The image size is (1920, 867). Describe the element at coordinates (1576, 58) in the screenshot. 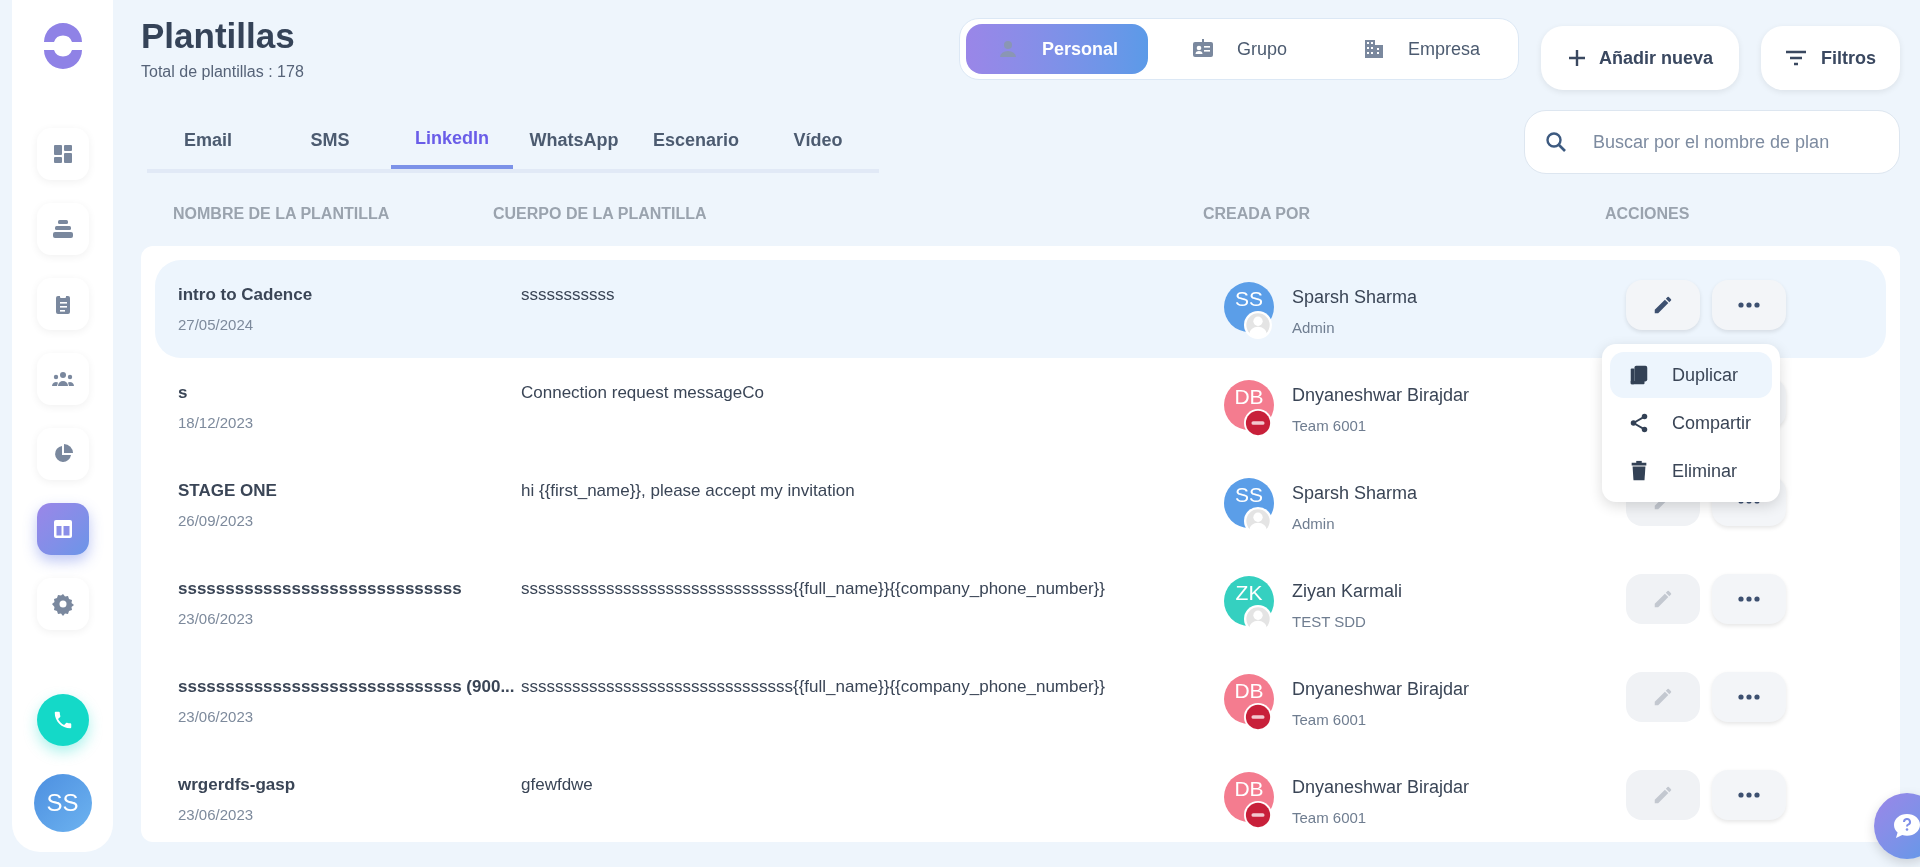

I see `plus-icon` at that location.